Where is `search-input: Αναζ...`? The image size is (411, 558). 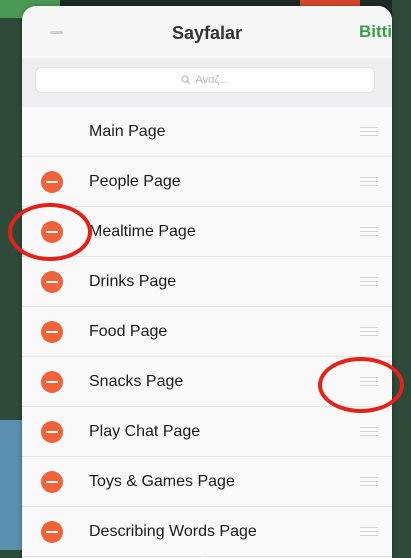
search-input: Αναζ... is located at coordinates (205, 80).